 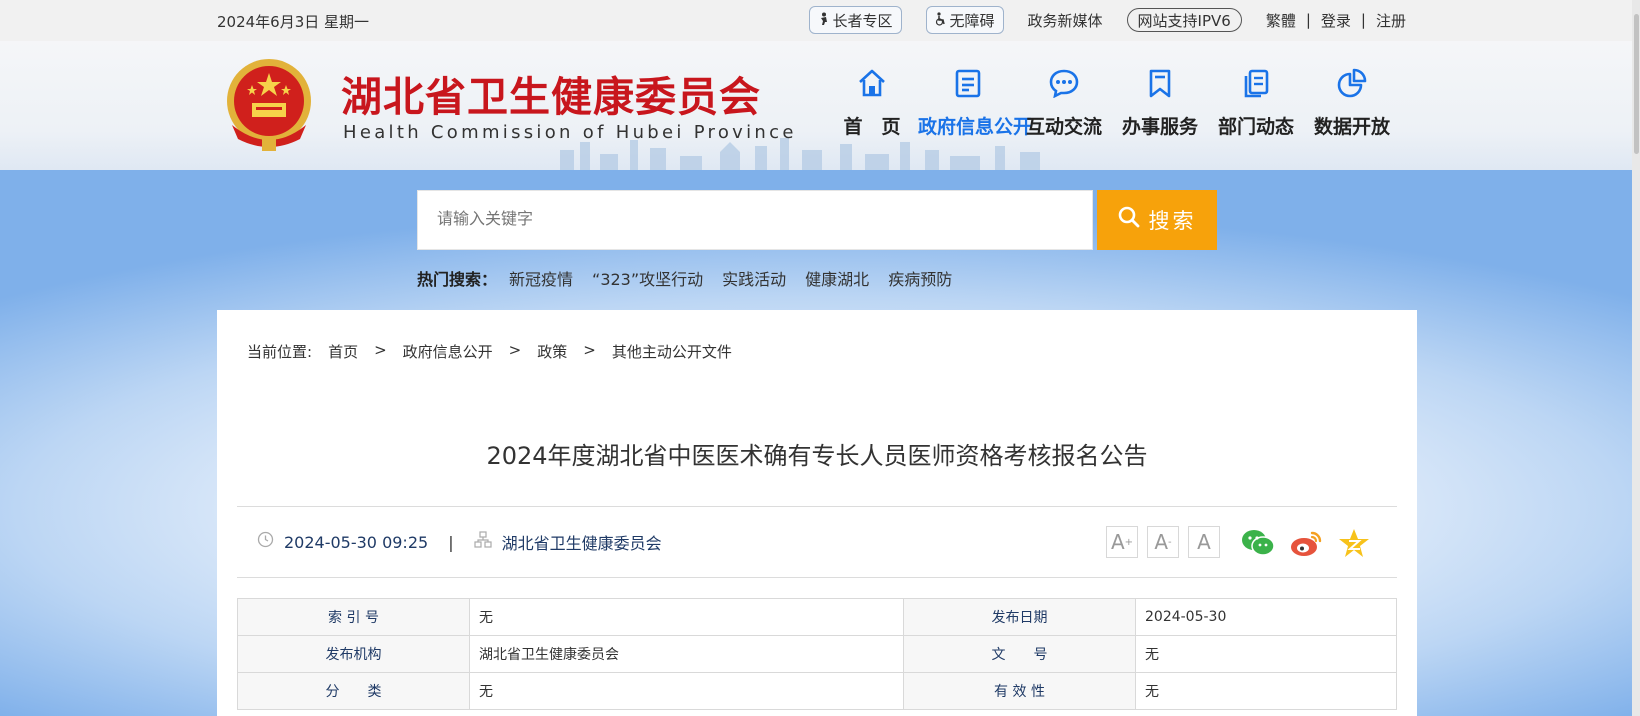 What do you see at coordinates (353, 654) in the screenshot?
I see `info-key: 发布机构` at bounding box center [353, 654].